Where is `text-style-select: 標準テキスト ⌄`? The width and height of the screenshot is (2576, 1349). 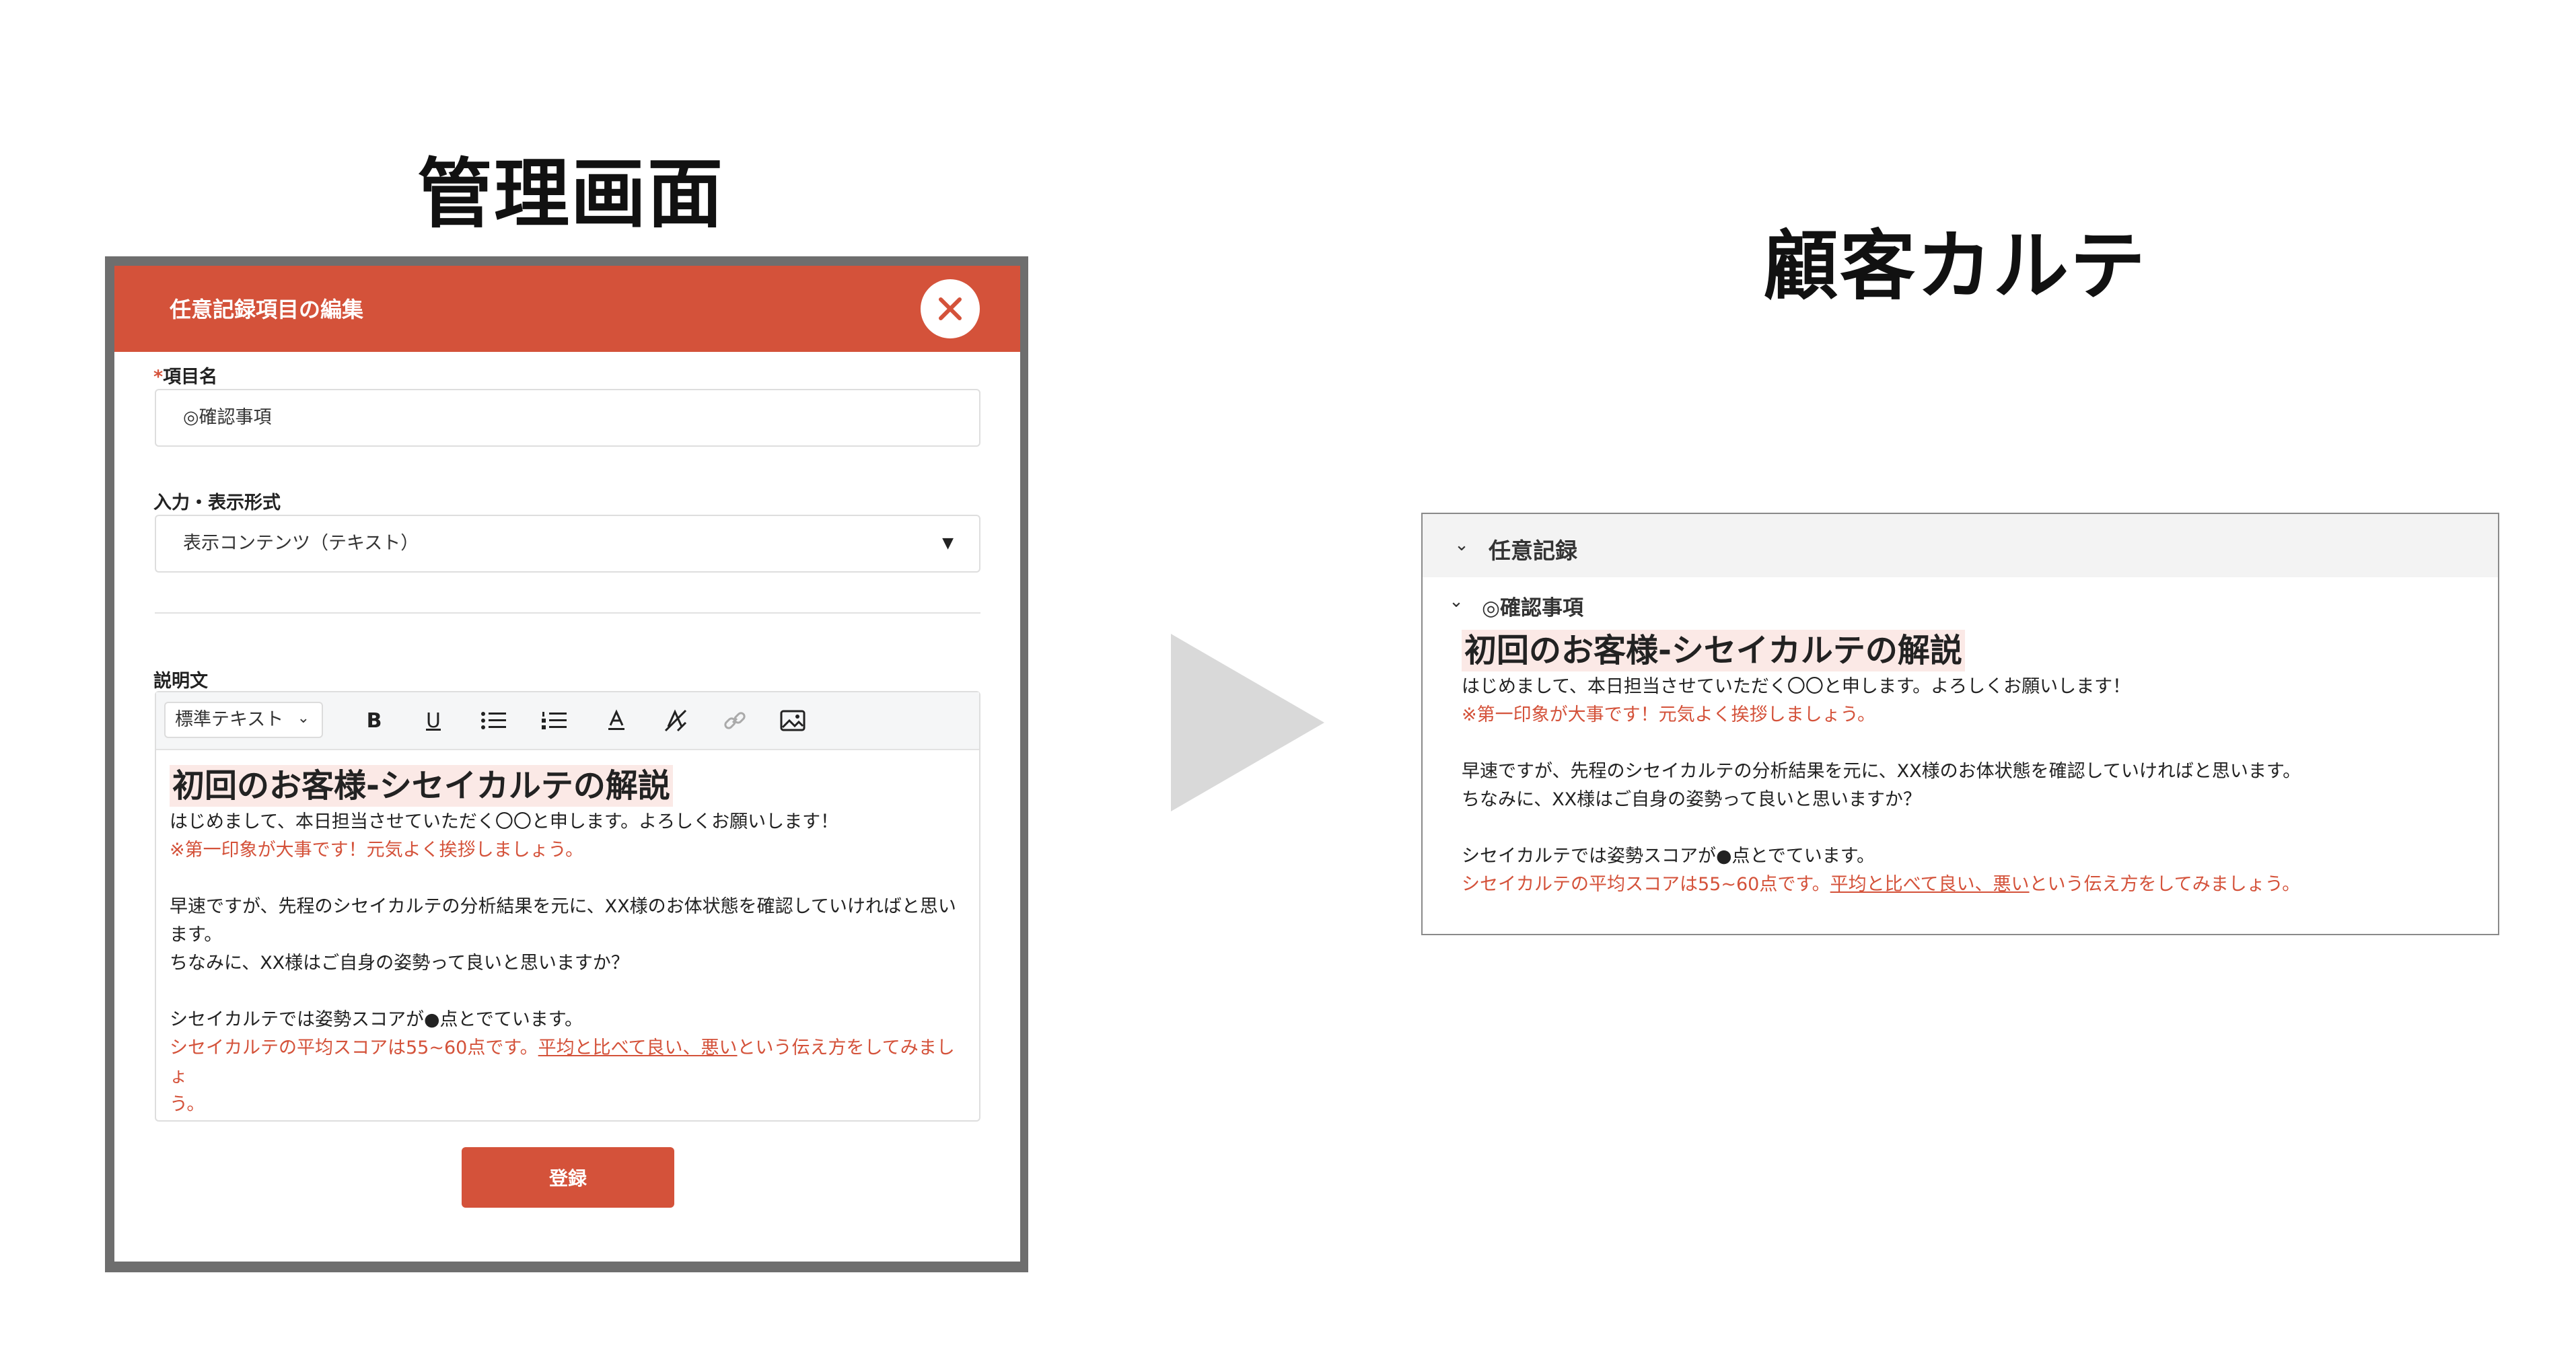 text-style-select: 標準テキスト ⌄ is located at coordinates (243, 720).